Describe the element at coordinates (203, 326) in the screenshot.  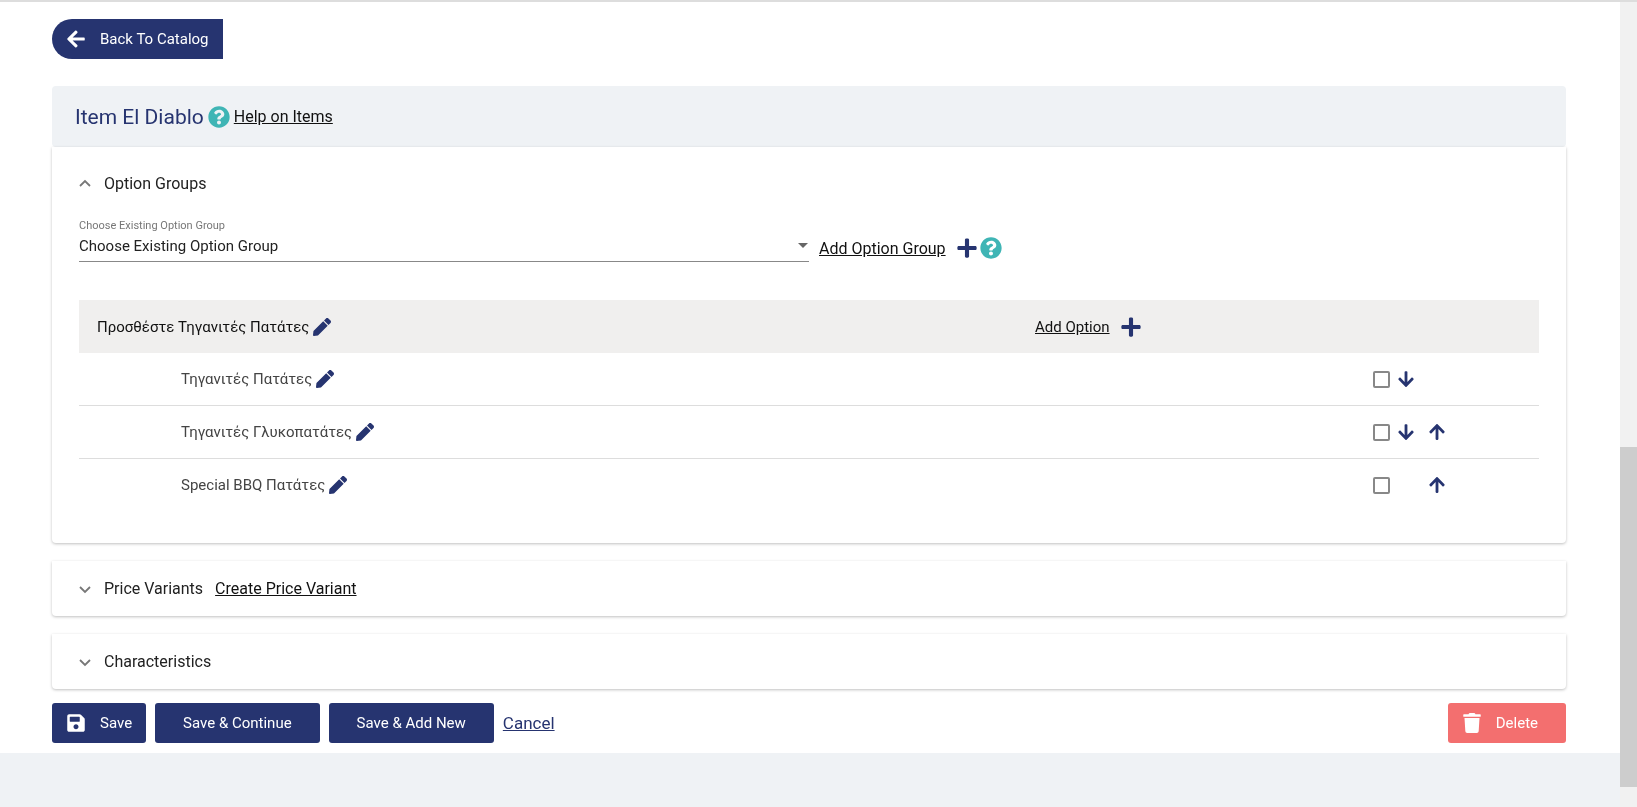
I see `option-group-name: Προσθέστε Τηγανιτές Πατάτες` at that location.